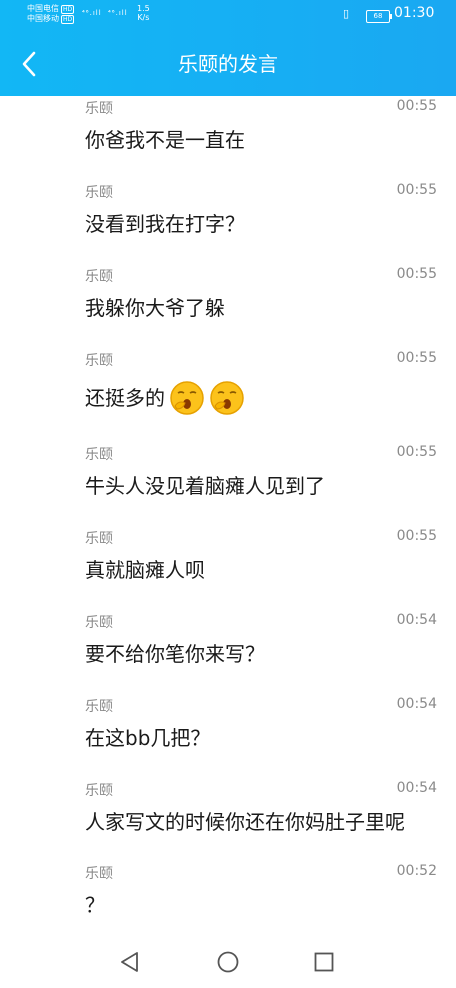 The height and width of the screenshot is (988, 456). Describe the element at coordinates (130, 962) in the screenshot. I see `triangle-back-icon` at that location.